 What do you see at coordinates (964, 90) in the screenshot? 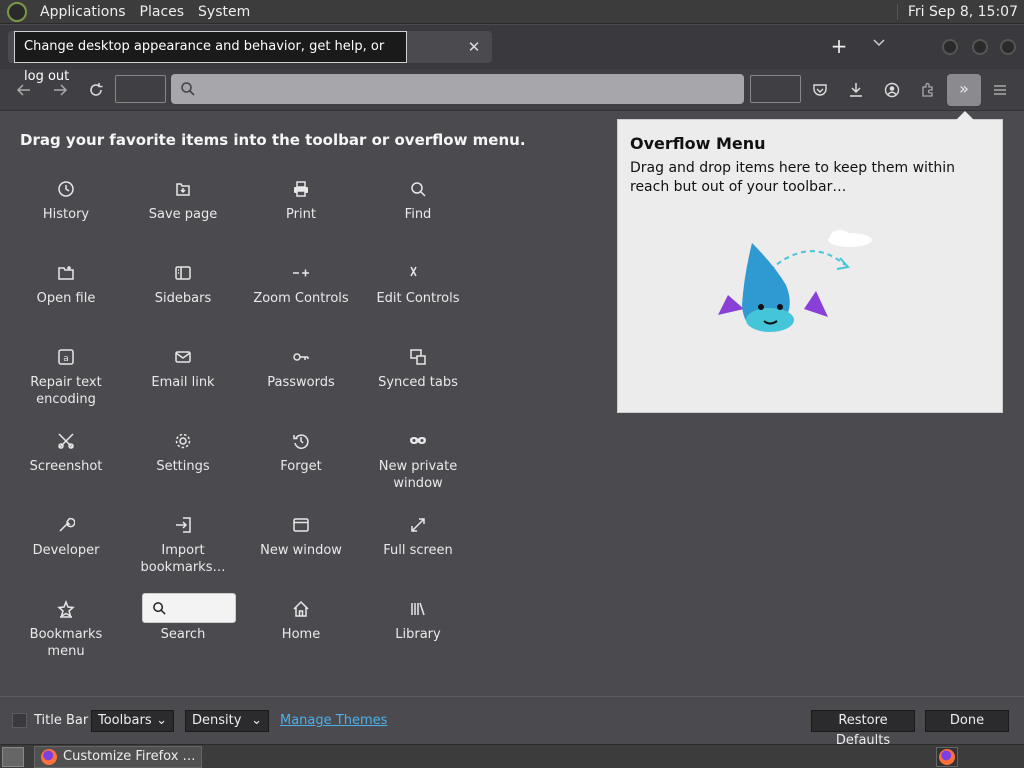
I see `overflow-chevrons-icon: »` at bounding box center [964, 90].